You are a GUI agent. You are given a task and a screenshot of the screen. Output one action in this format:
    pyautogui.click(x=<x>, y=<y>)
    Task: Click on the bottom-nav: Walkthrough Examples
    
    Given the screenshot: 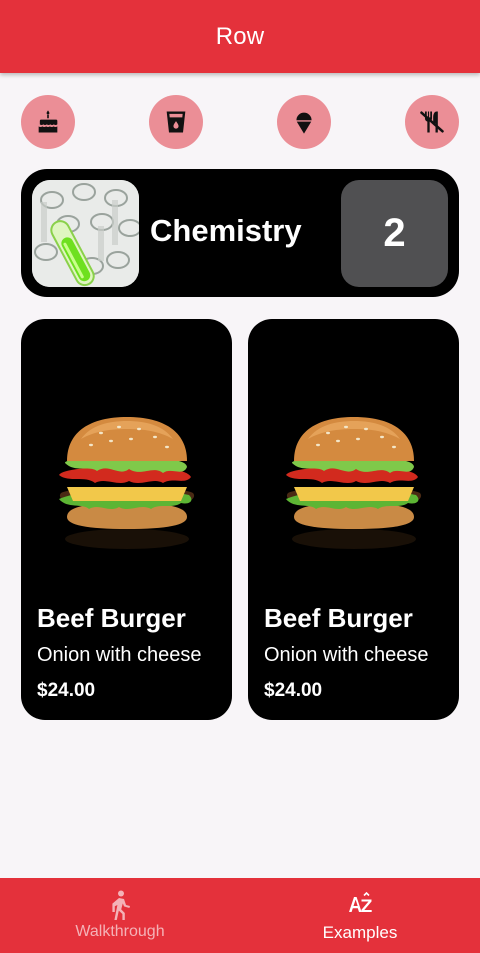 What is the action you would take?
    pyautogui.click(x=240, y=915)
    